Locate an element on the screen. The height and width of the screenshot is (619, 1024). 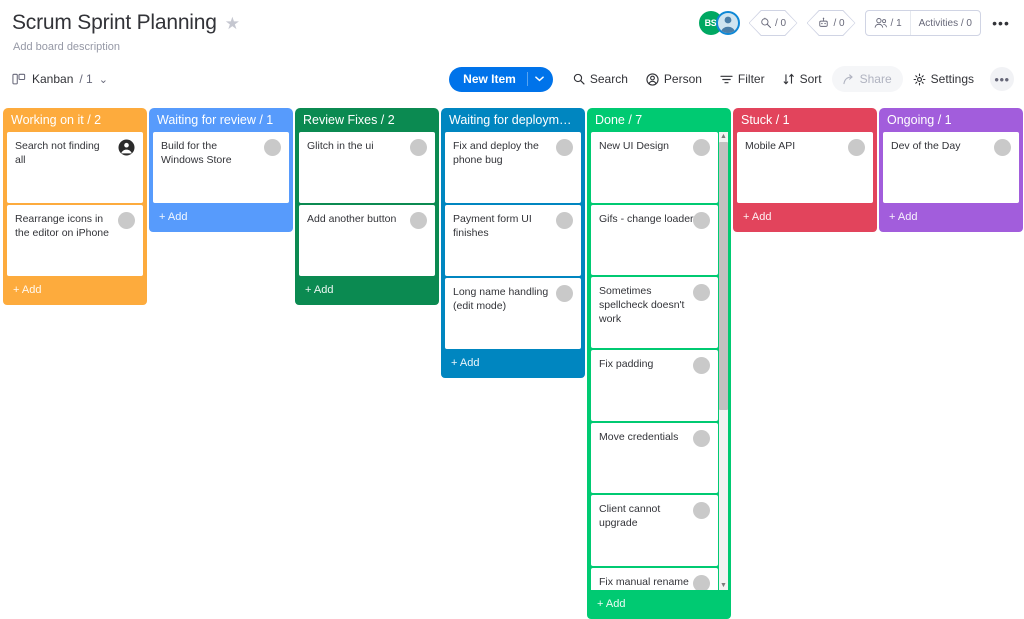
activities-button: Activities / 0 is located at coordinates (945, 23).